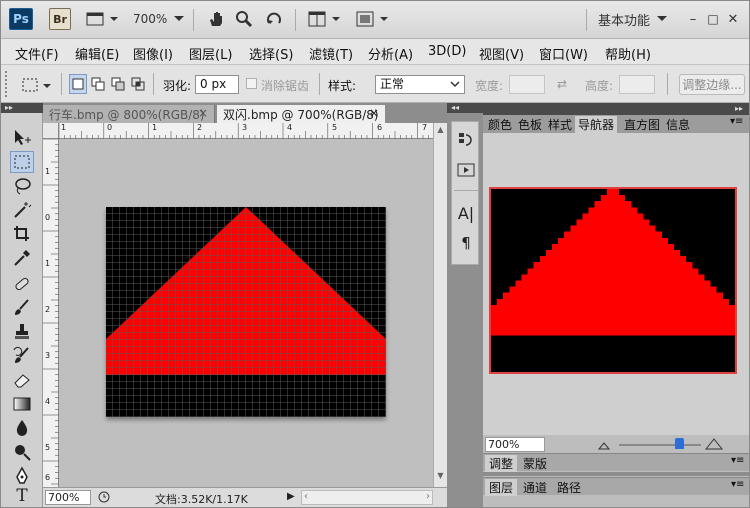  What do you see at coordinates (527, 84) in the screenshot?
I see `width-input` at bounding box center [527, 84].